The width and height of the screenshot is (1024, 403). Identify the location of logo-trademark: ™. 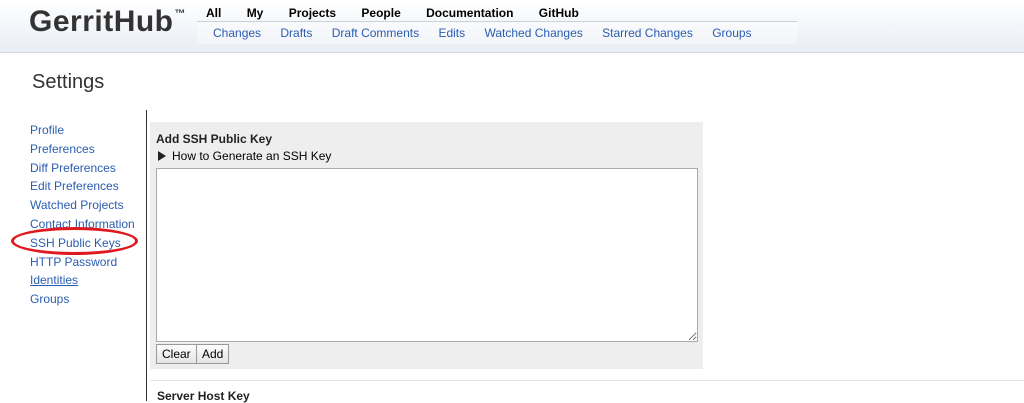
(180, 14).